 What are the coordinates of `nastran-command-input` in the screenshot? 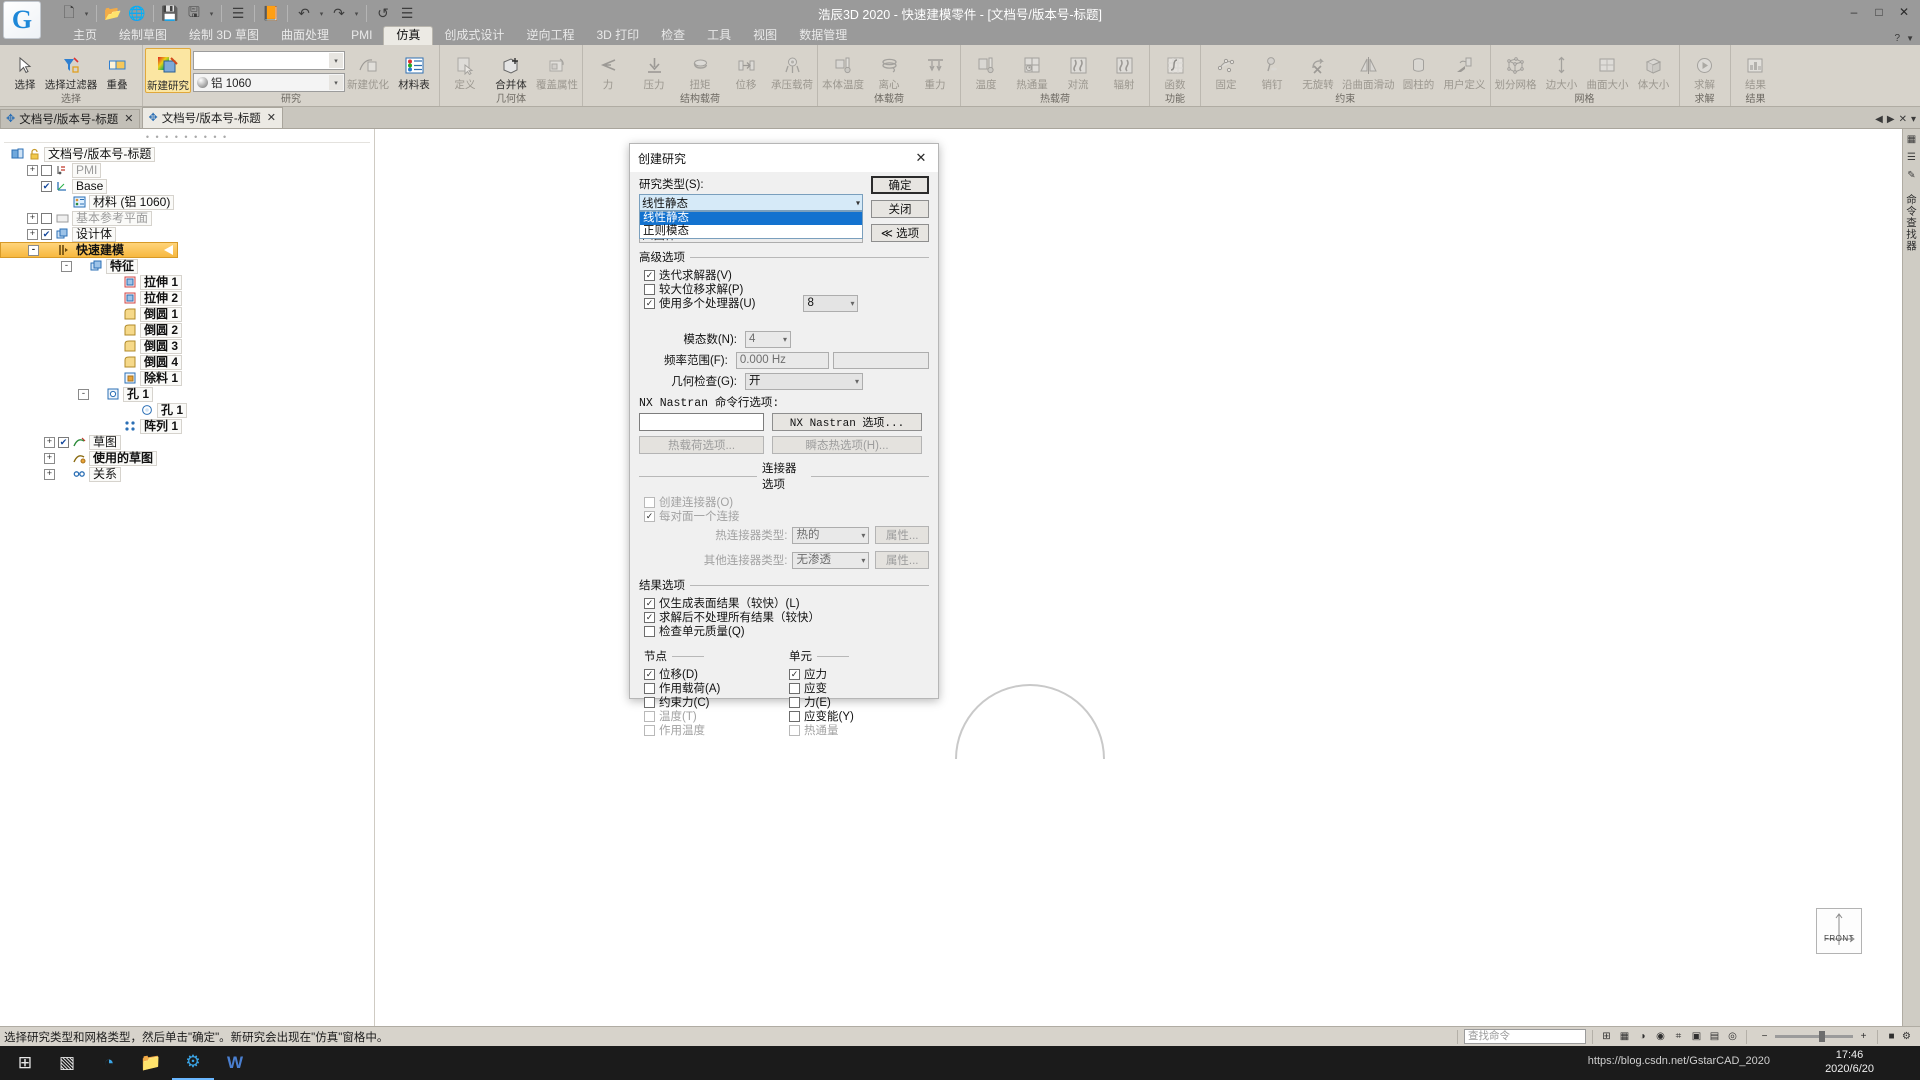 It's located at (701, 422).